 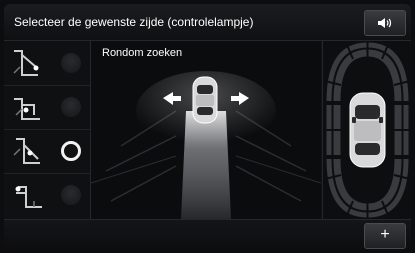 I want to click on side-option-rear-left, so click(x=47, y=107).